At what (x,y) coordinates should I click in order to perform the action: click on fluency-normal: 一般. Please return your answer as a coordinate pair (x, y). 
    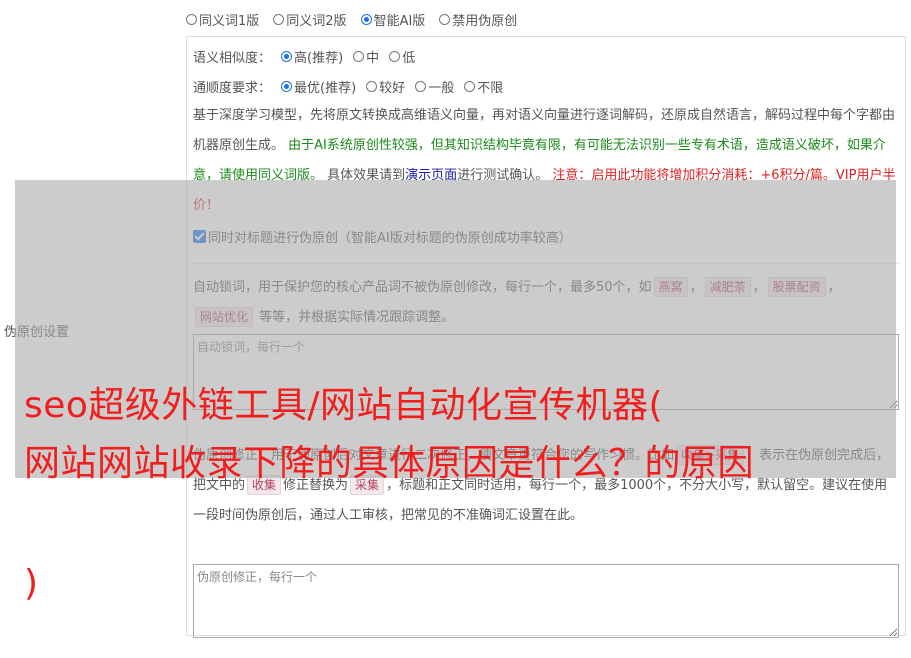
    Looking at the image, I should click on (434, 86).